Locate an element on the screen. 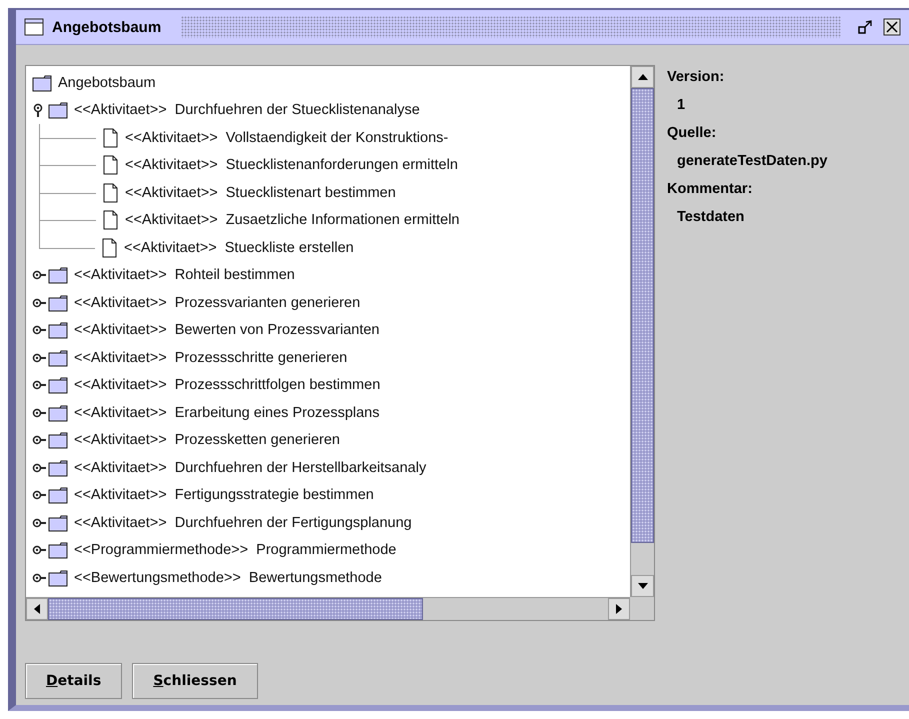  tree-item: <<Aktivitaet>> Prozessschrittfolgen bestimmen is located at coordinates (227, 385).